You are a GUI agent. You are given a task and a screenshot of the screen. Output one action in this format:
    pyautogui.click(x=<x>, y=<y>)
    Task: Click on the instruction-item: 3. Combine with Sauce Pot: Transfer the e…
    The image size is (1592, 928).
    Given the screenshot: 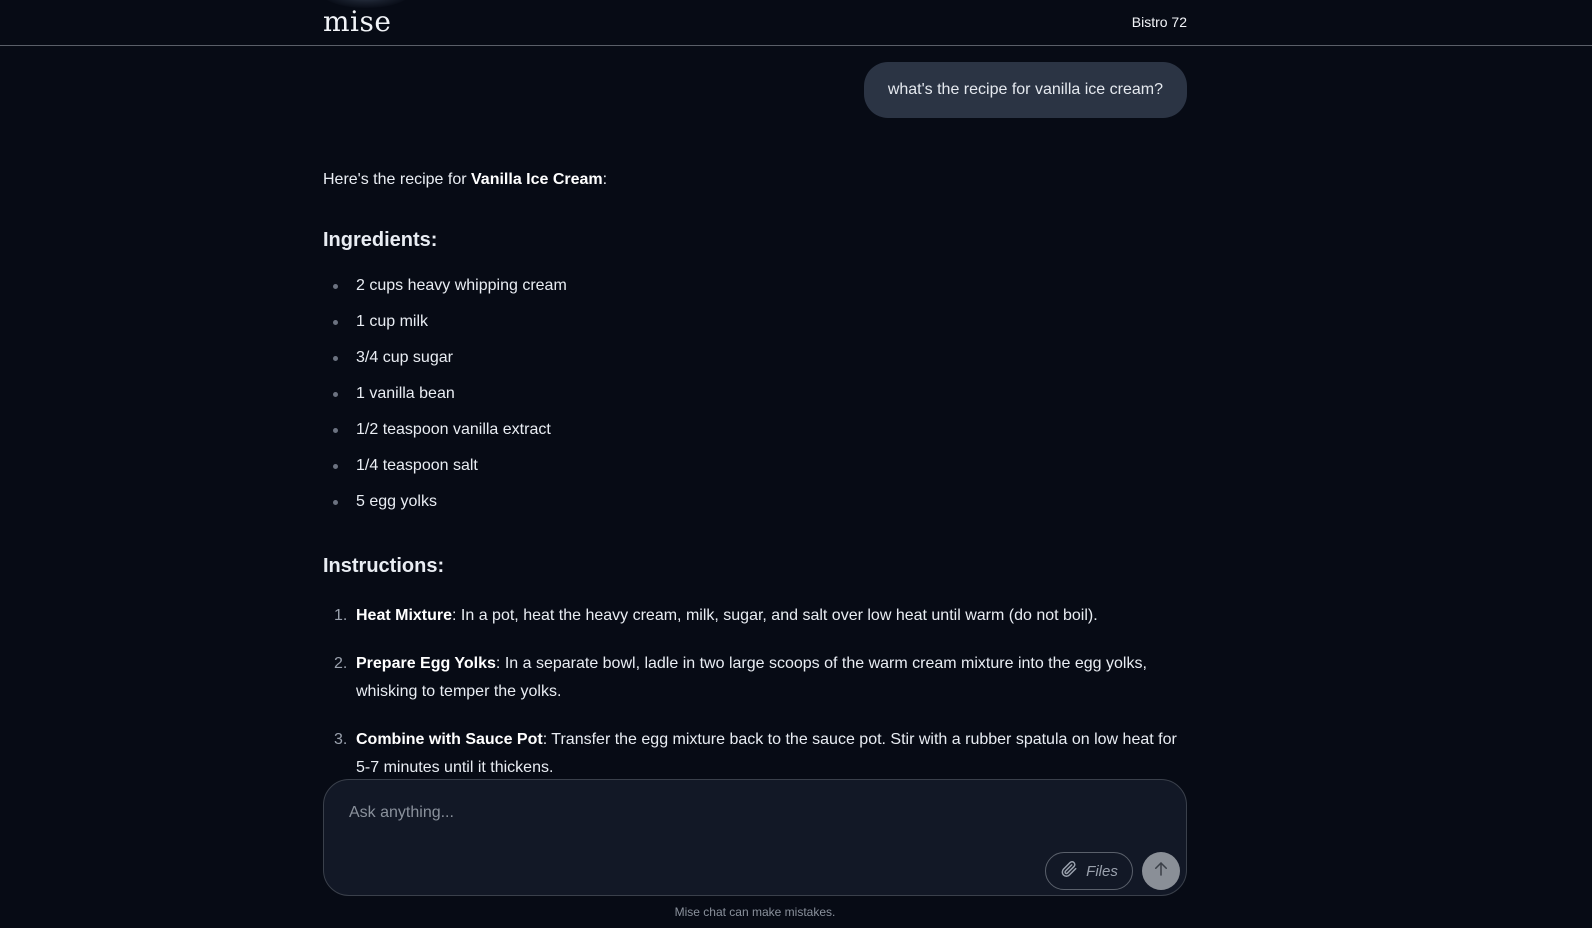 What is the action you would take?
    pyautogui.click(x=755, y=754)
    